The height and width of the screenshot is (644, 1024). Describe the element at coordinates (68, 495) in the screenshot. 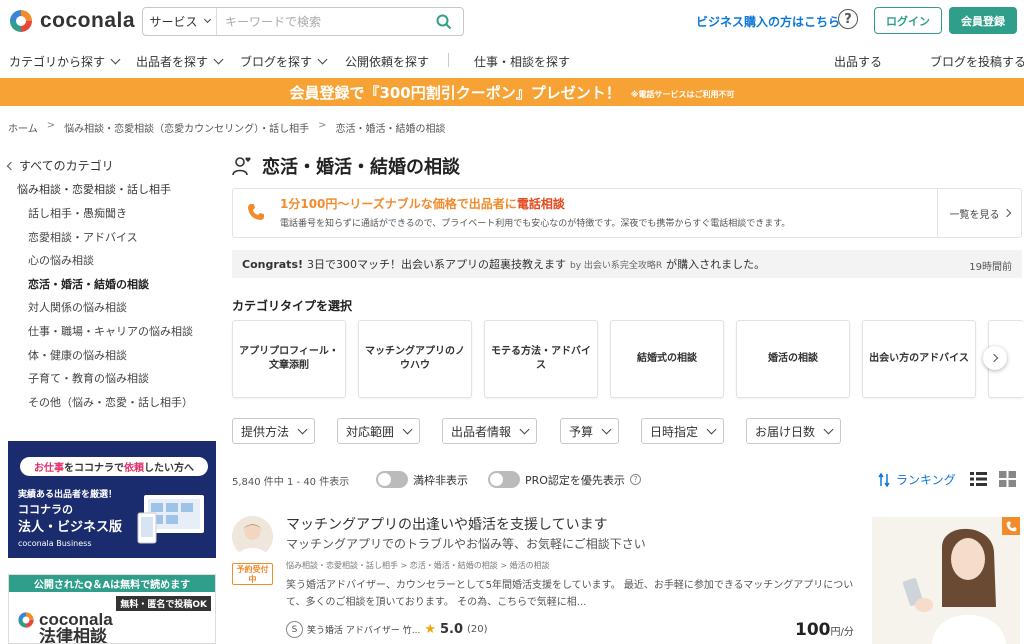

I see `ad-line: 実績ある出品者を厳選！` at that location.